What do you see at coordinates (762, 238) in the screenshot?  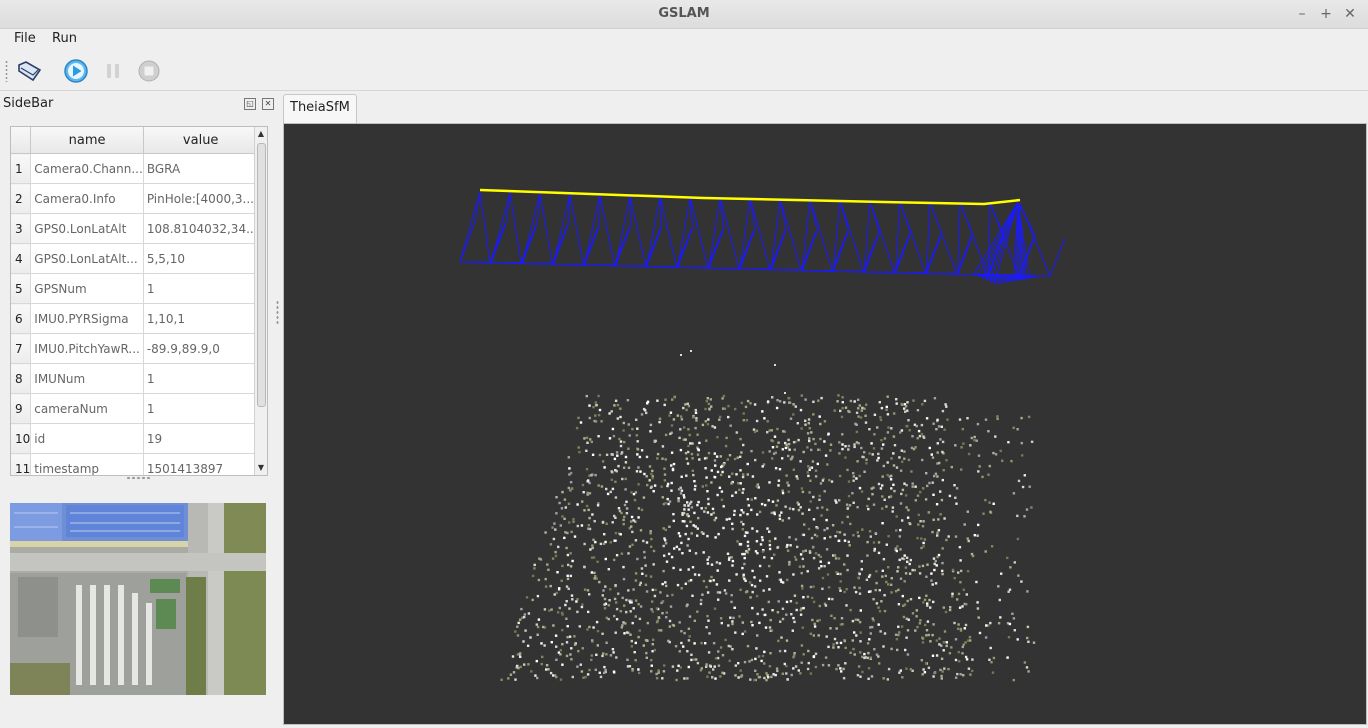 I see `camera-frustums` at bounding box center [762, 238].